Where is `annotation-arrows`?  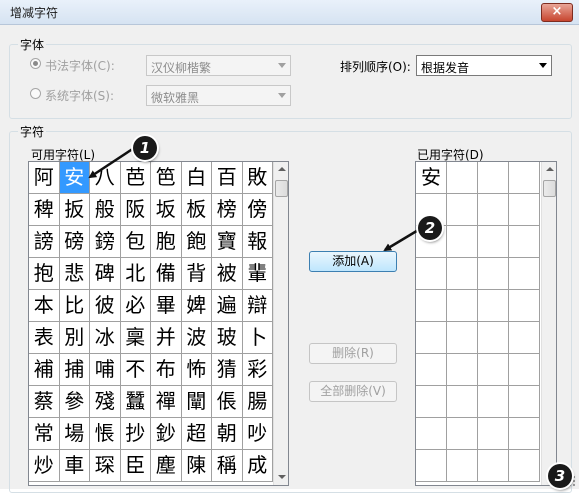
annotation-arrows is located at coordinates (254, 199).